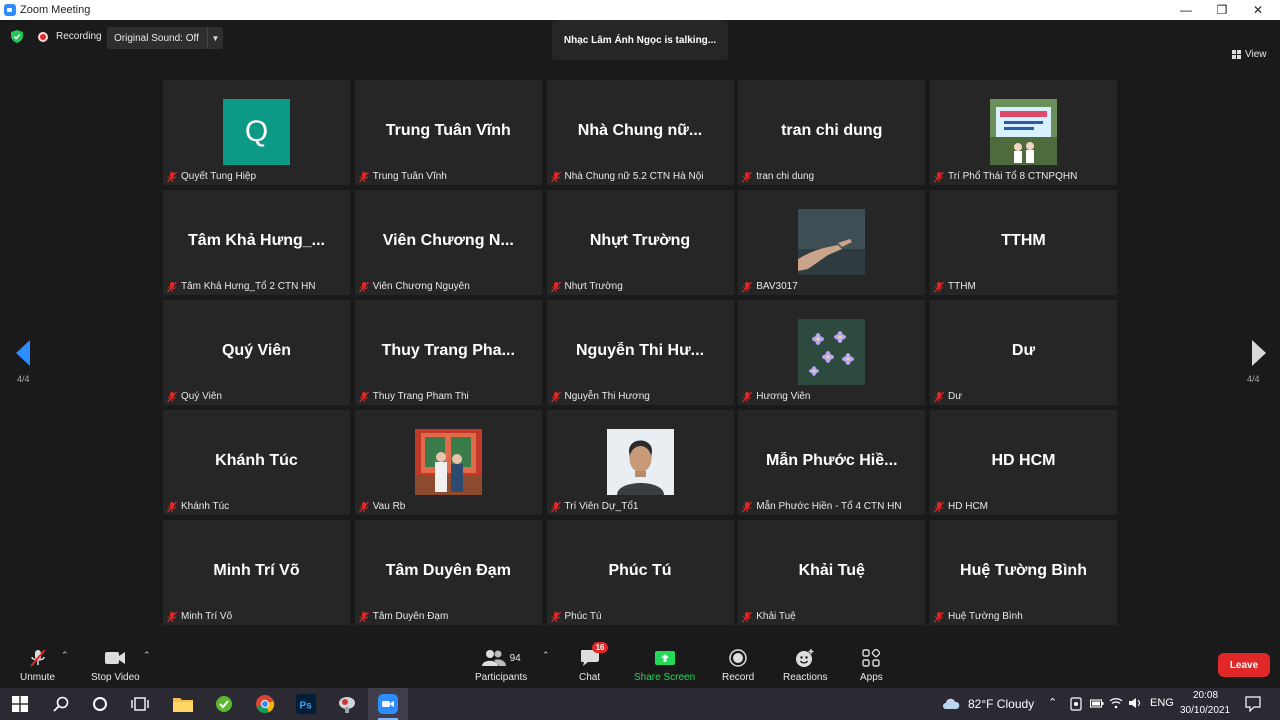 The height and width of the screenshot is (720, 1280). I want to click on original-sound-toggle: Original Sound: Off ▼, so click(165, 38).